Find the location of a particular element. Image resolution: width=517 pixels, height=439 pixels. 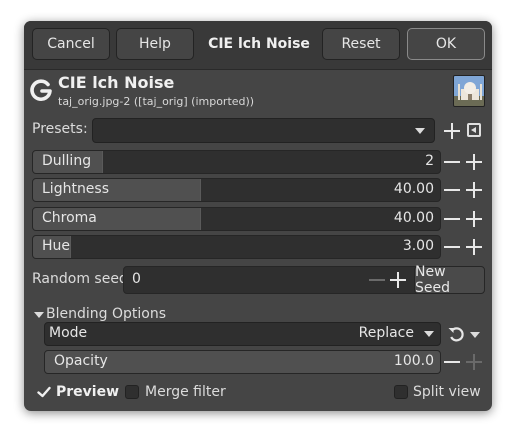

increase-seed-button is located at coordinates (398, 280).